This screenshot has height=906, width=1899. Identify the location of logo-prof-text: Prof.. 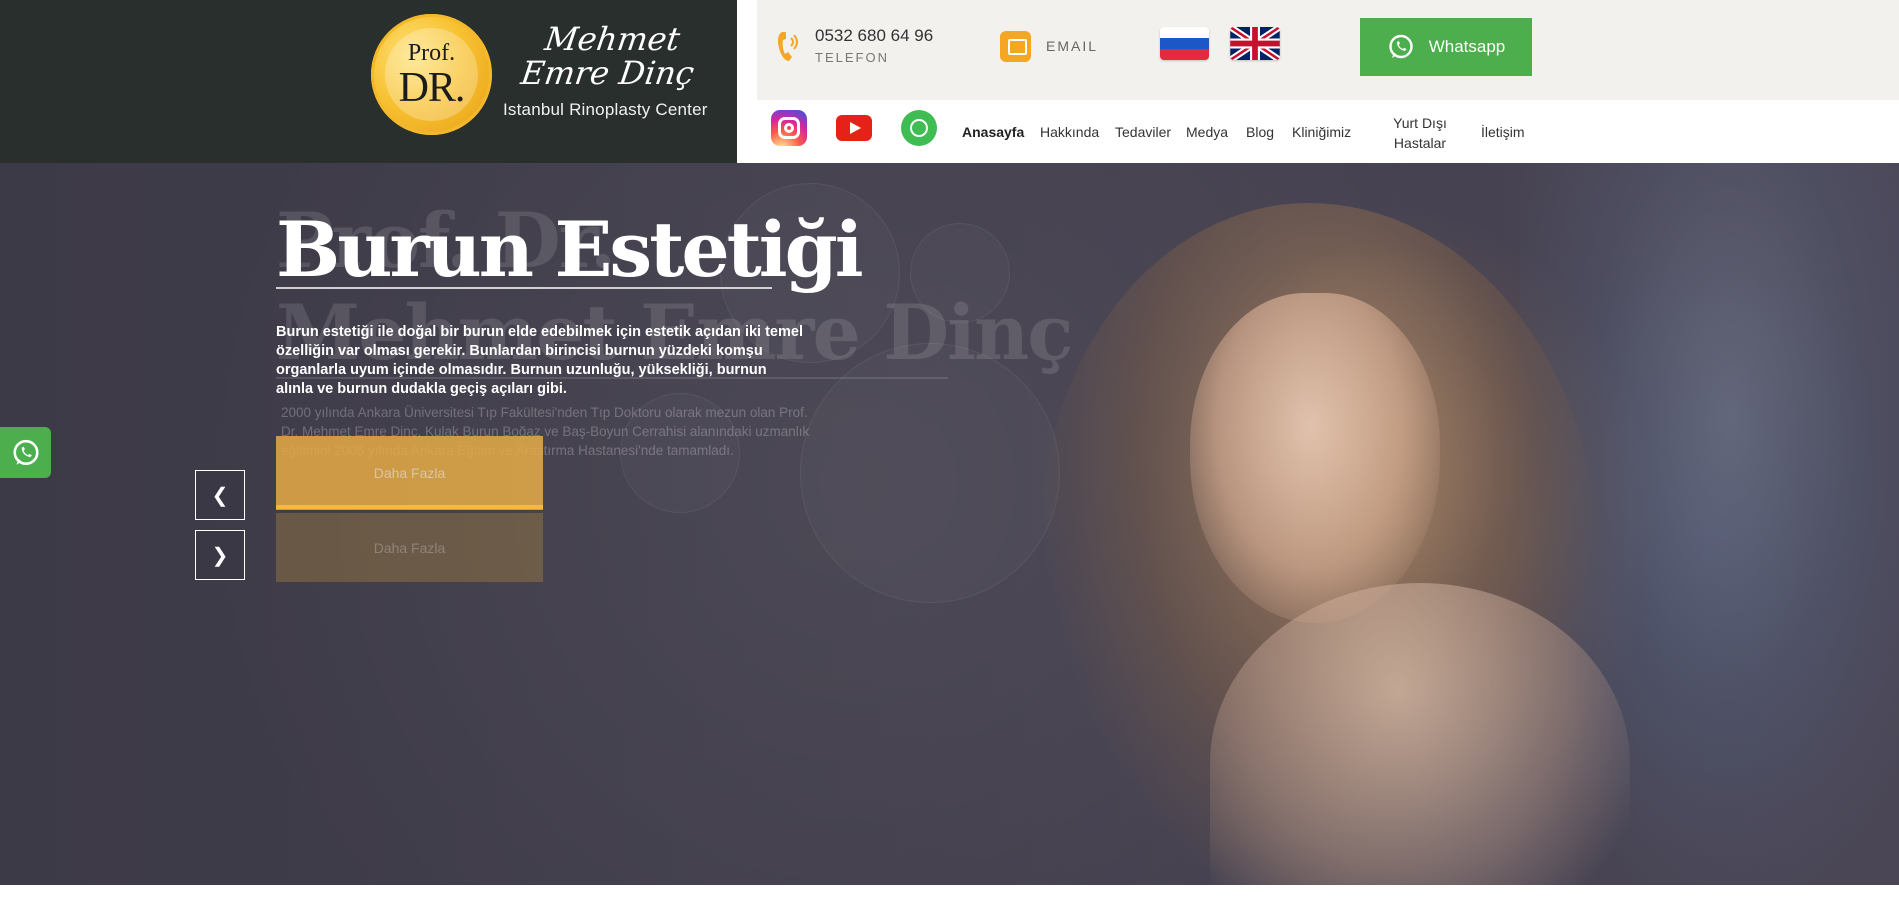
(431, 53).